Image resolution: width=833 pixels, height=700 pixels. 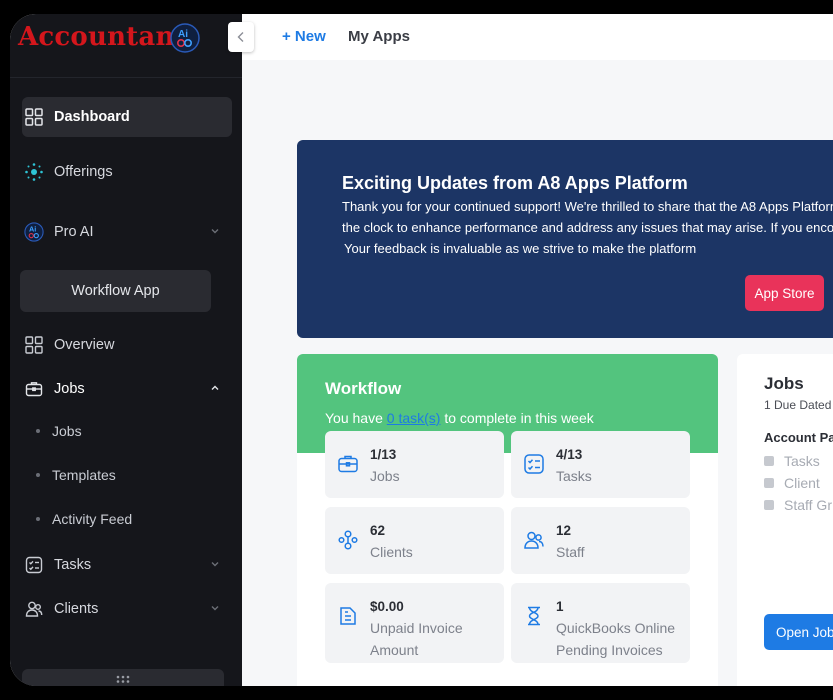 I want to click on offerings-icon, so click(x=34, y=172).